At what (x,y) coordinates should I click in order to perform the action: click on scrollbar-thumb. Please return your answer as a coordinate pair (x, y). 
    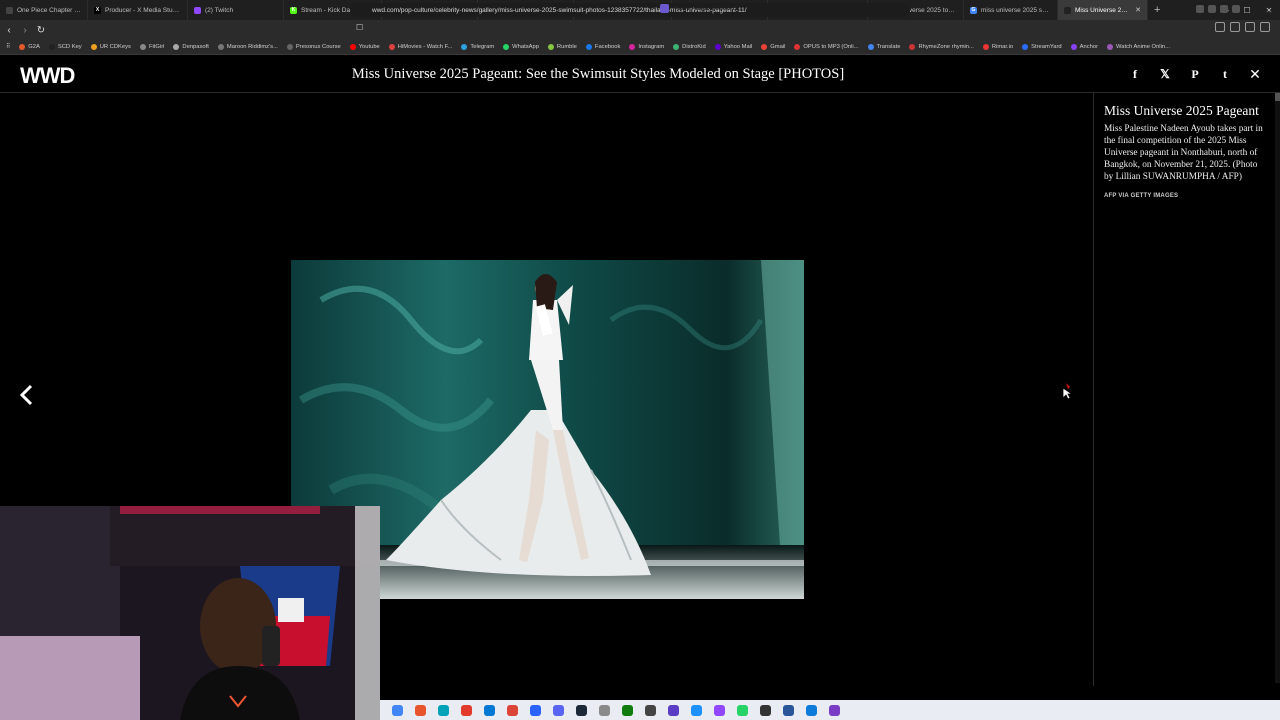
    Looking at the image, I should click on (1277, 97).